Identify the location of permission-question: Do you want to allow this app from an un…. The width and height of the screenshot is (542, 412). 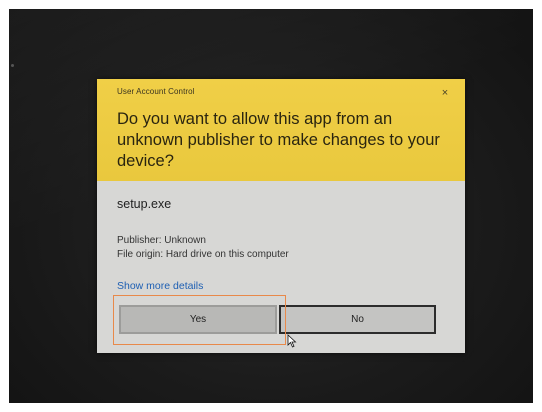
(278, 140).